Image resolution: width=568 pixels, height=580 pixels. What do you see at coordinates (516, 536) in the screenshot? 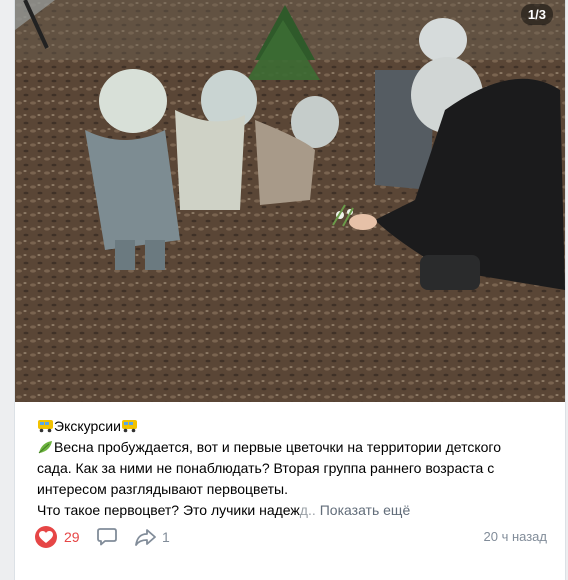
I see `post-timestamp: 20 ч назад` at bounding box center [516, 536].